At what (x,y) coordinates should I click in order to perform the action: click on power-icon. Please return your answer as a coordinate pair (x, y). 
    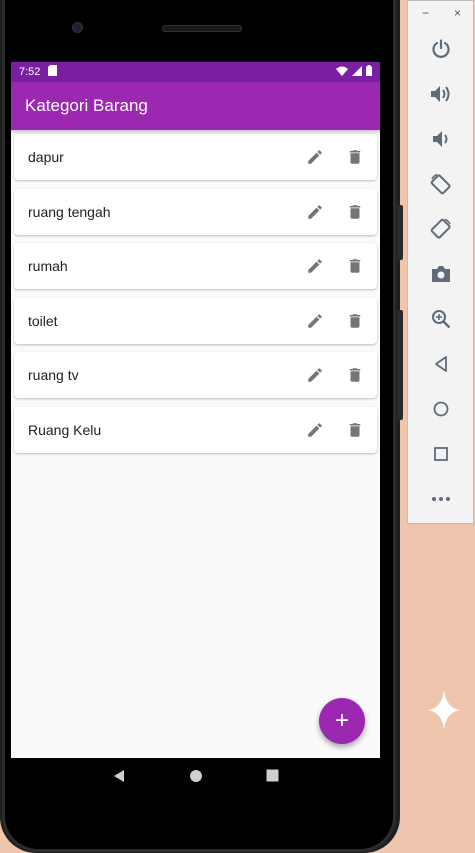
    Looking at the image, I should click on (440, 48).